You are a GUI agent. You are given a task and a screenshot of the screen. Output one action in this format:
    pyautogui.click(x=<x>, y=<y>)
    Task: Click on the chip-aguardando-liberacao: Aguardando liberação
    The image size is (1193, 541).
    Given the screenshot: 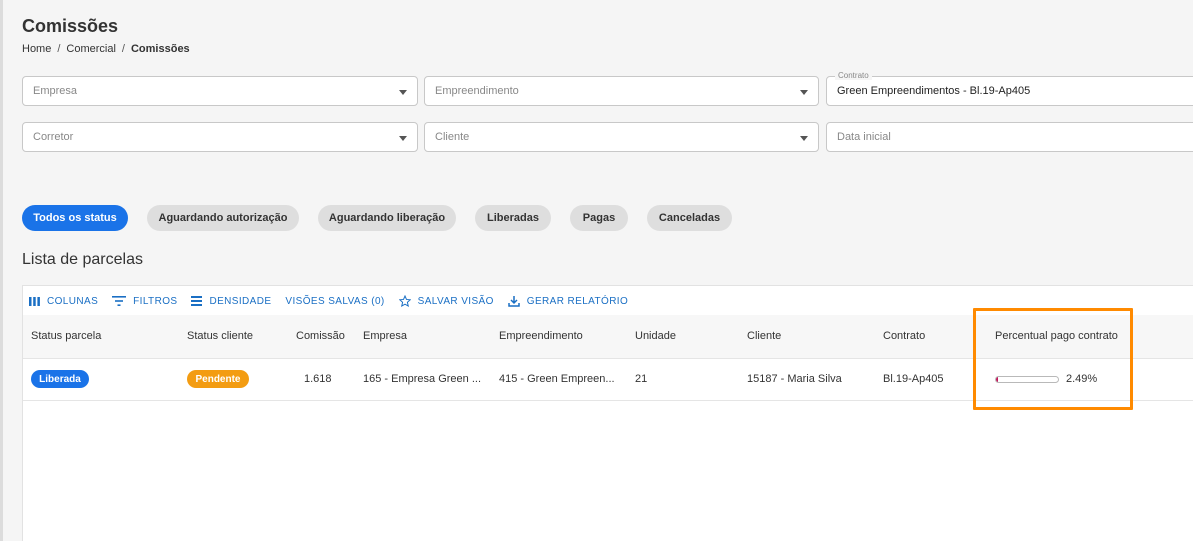 What is the action you would take?
    pyautogui.click(x=387, y=218)
    